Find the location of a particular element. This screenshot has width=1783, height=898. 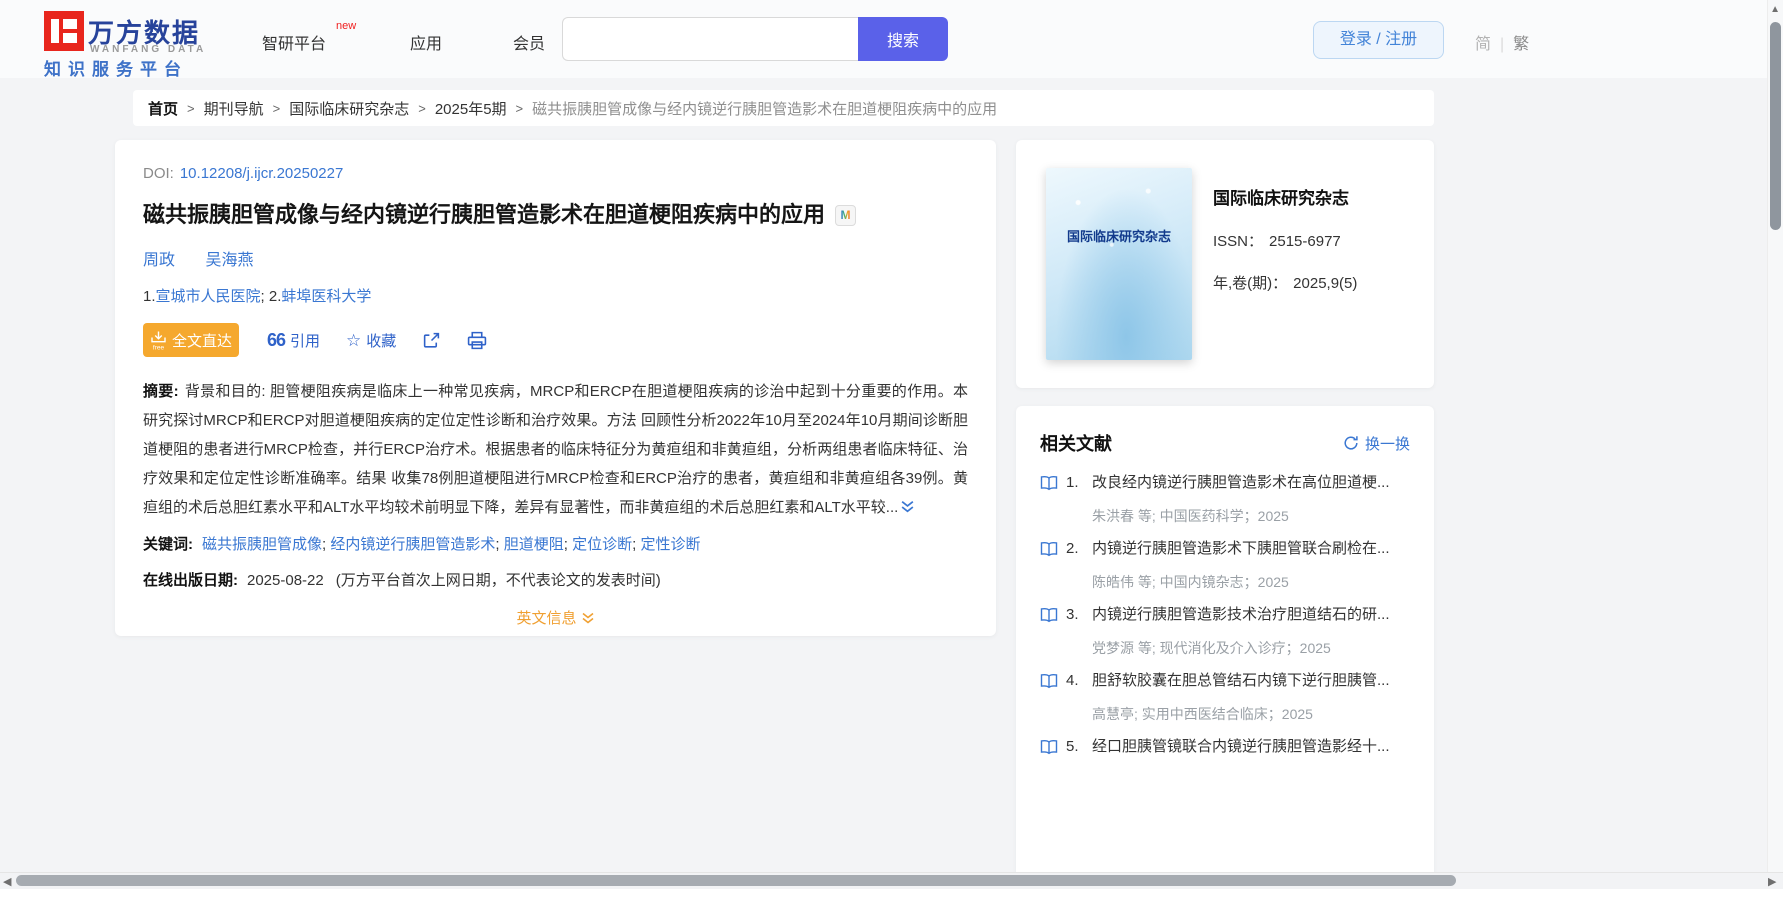

print-button is located at coordinates (477, 340).